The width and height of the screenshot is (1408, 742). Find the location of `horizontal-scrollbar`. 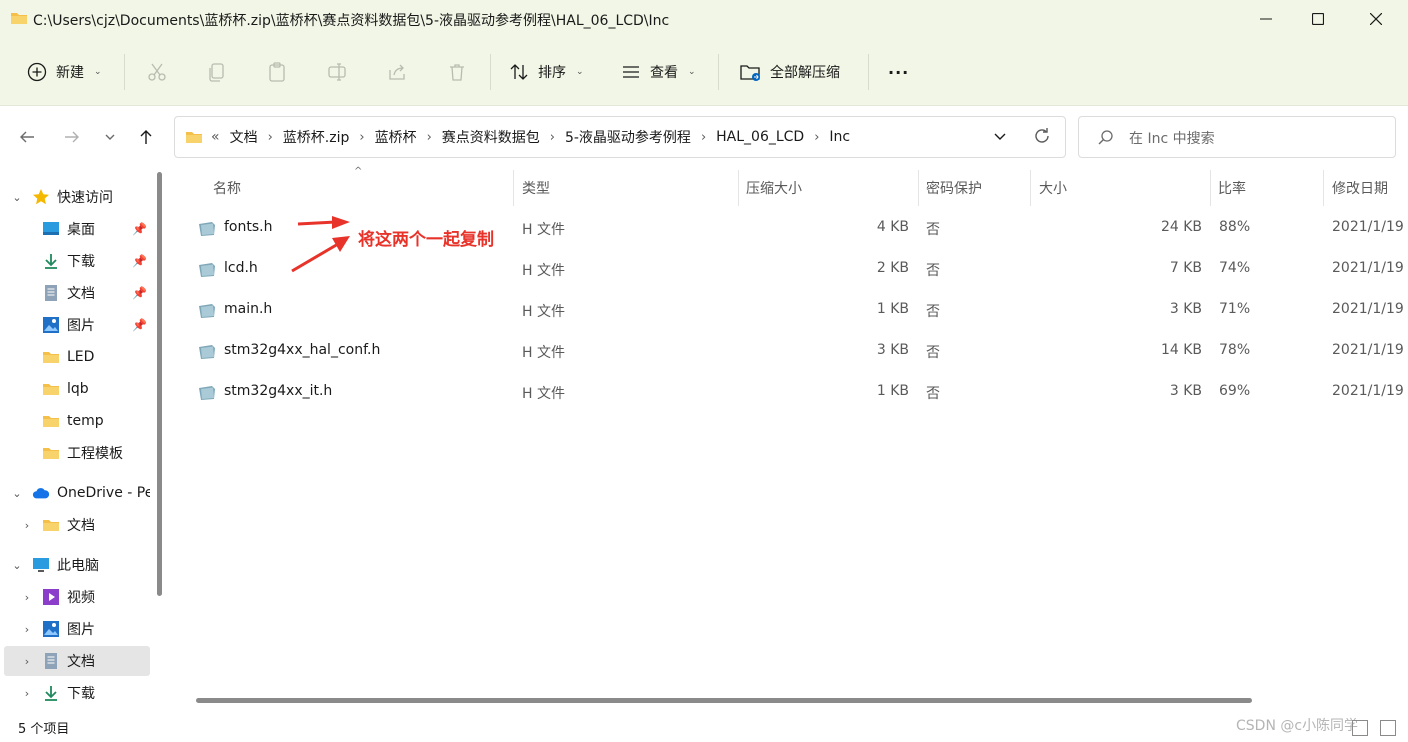

horizontal-scrollbar is located at coordinates (724, 700).